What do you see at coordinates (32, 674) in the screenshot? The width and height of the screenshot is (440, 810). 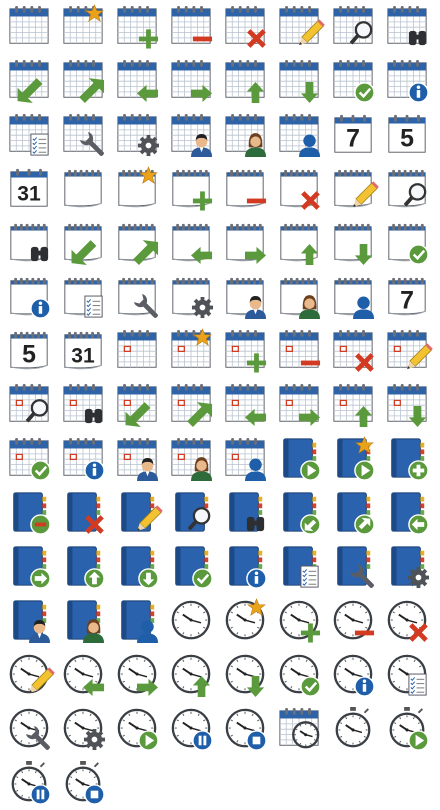 I see `clock-pencil-icon-graphic` at bounding box center [32, 674].